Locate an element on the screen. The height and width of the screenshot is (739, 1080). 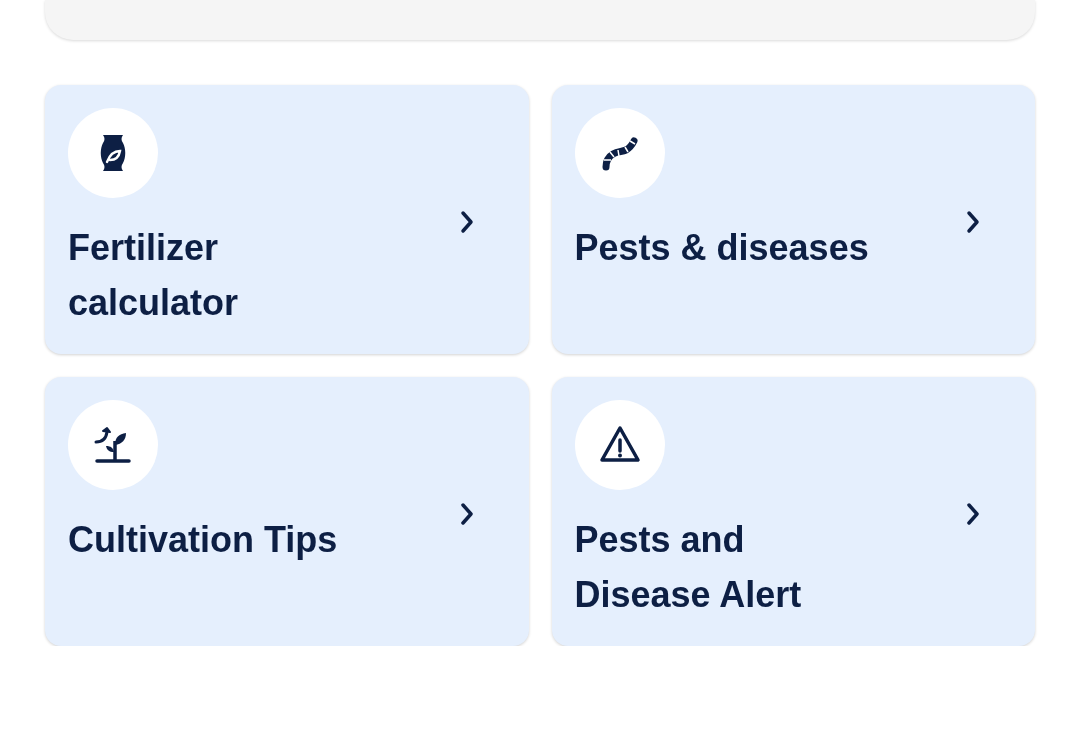
card-title: Fertilizer calculator is located at coordinates (154, 275).